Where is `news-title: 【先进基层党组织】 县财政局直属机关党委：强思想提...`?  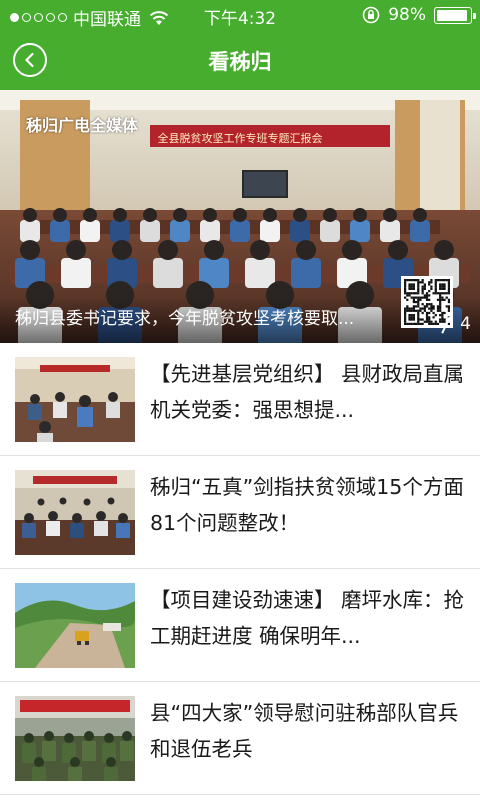
news-title: 【先进基层党组织】 县财政局直属机关党委：强思想提... is located at coordinates (307, 392).